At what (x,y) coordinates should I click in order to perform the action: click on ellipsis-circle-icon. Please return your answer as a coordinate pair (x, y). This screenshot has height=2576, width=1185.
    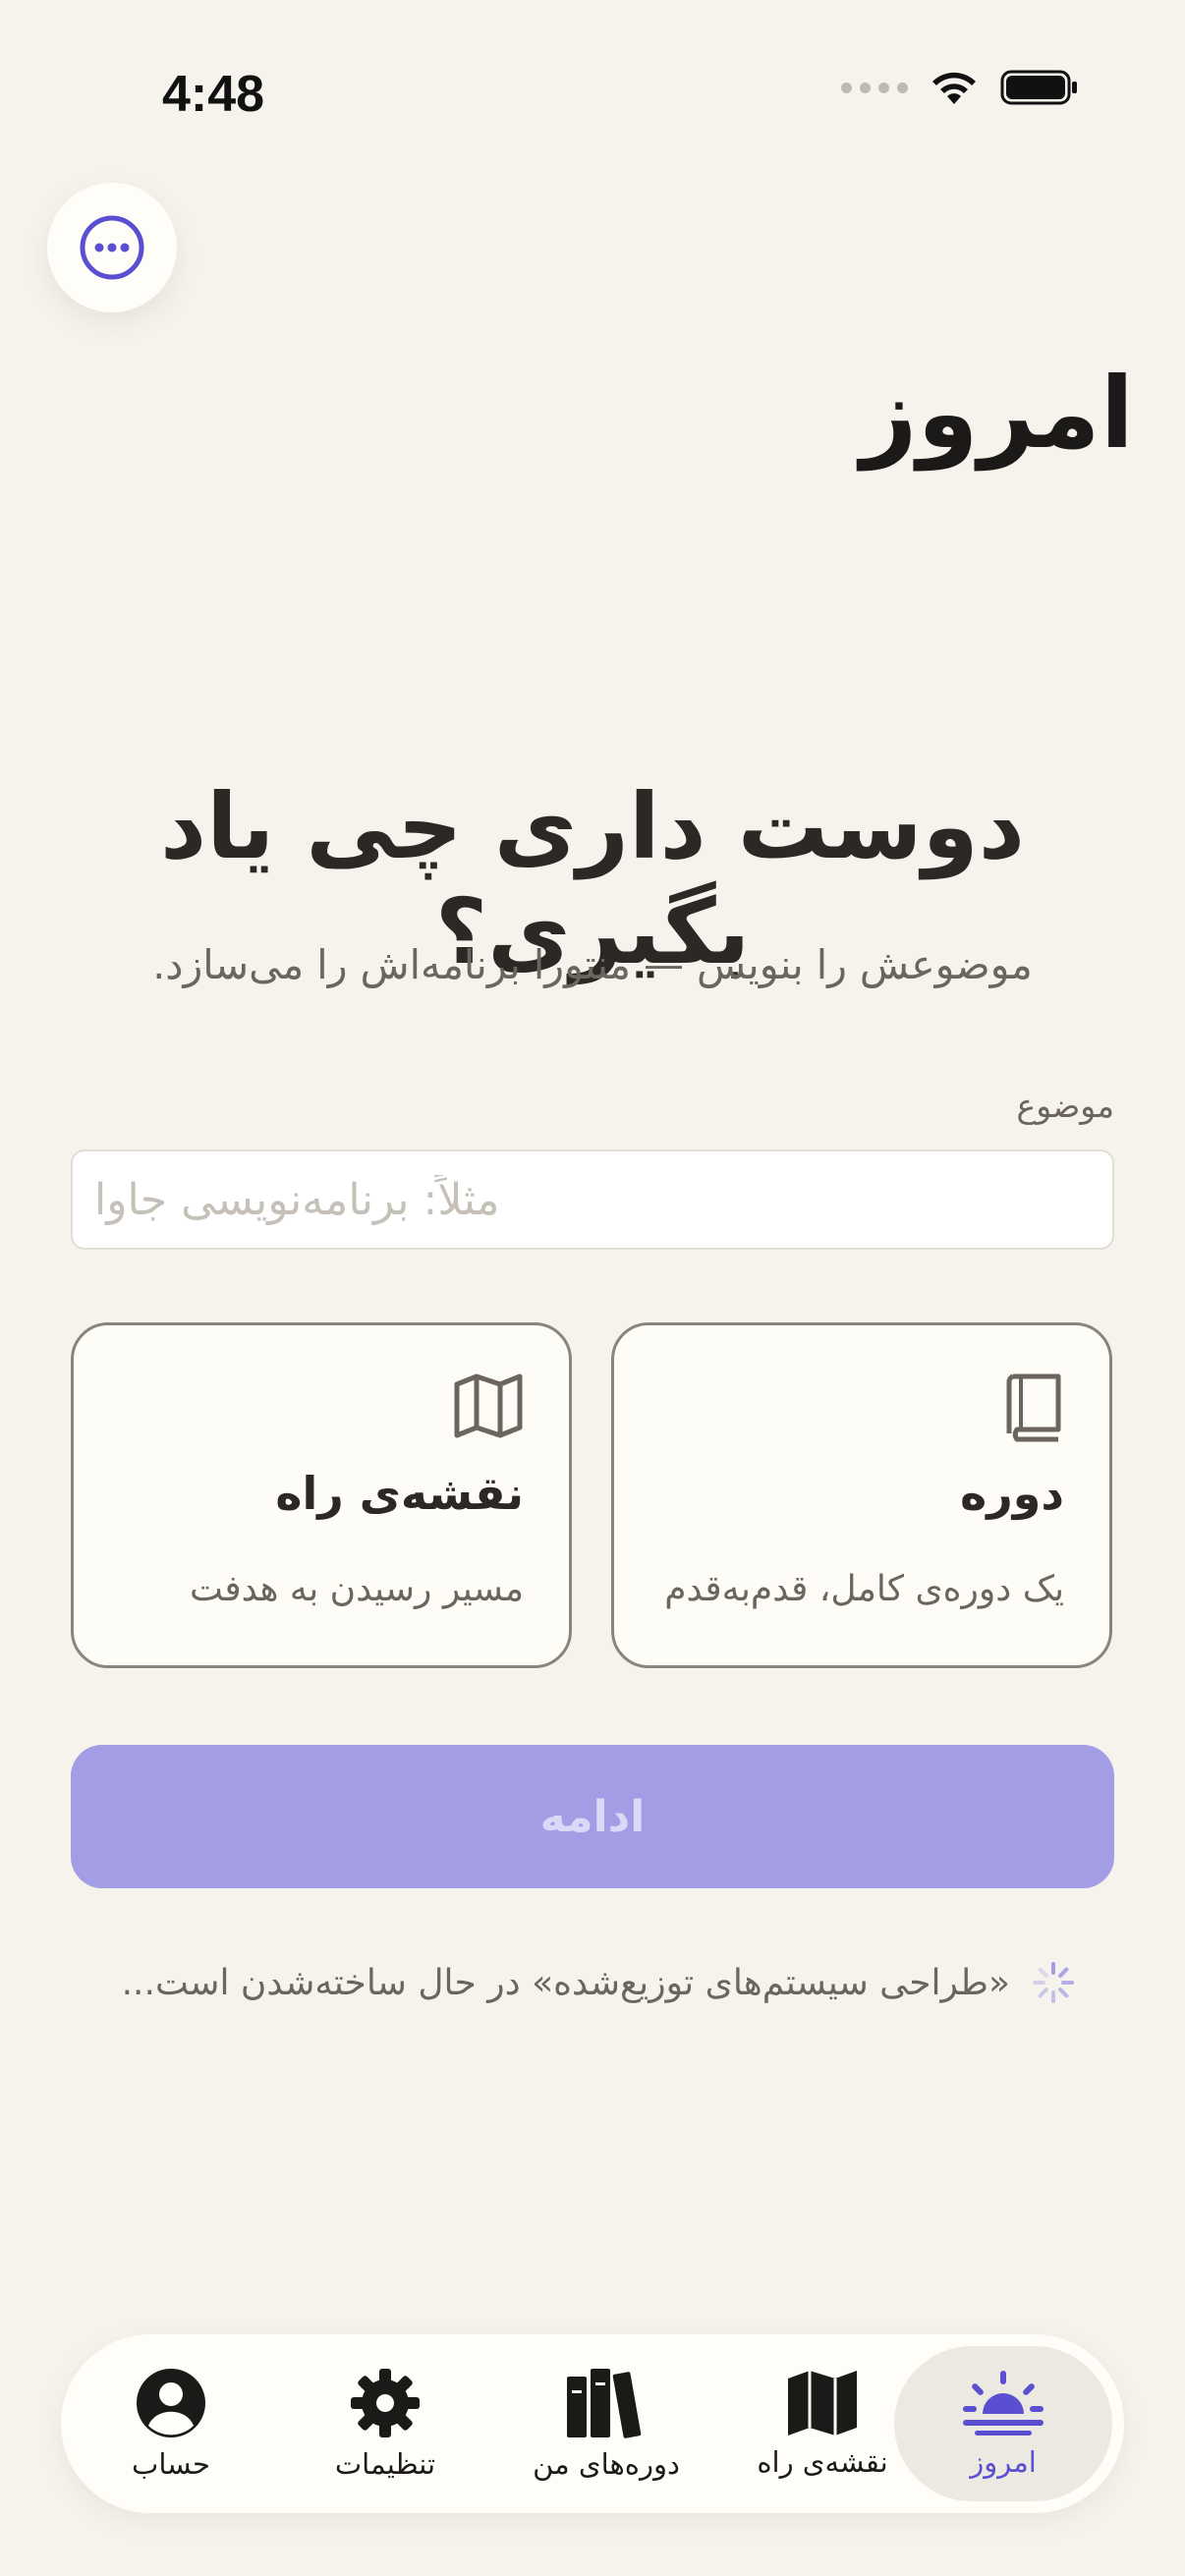
    Looking at the image, I should click on (112, 247).